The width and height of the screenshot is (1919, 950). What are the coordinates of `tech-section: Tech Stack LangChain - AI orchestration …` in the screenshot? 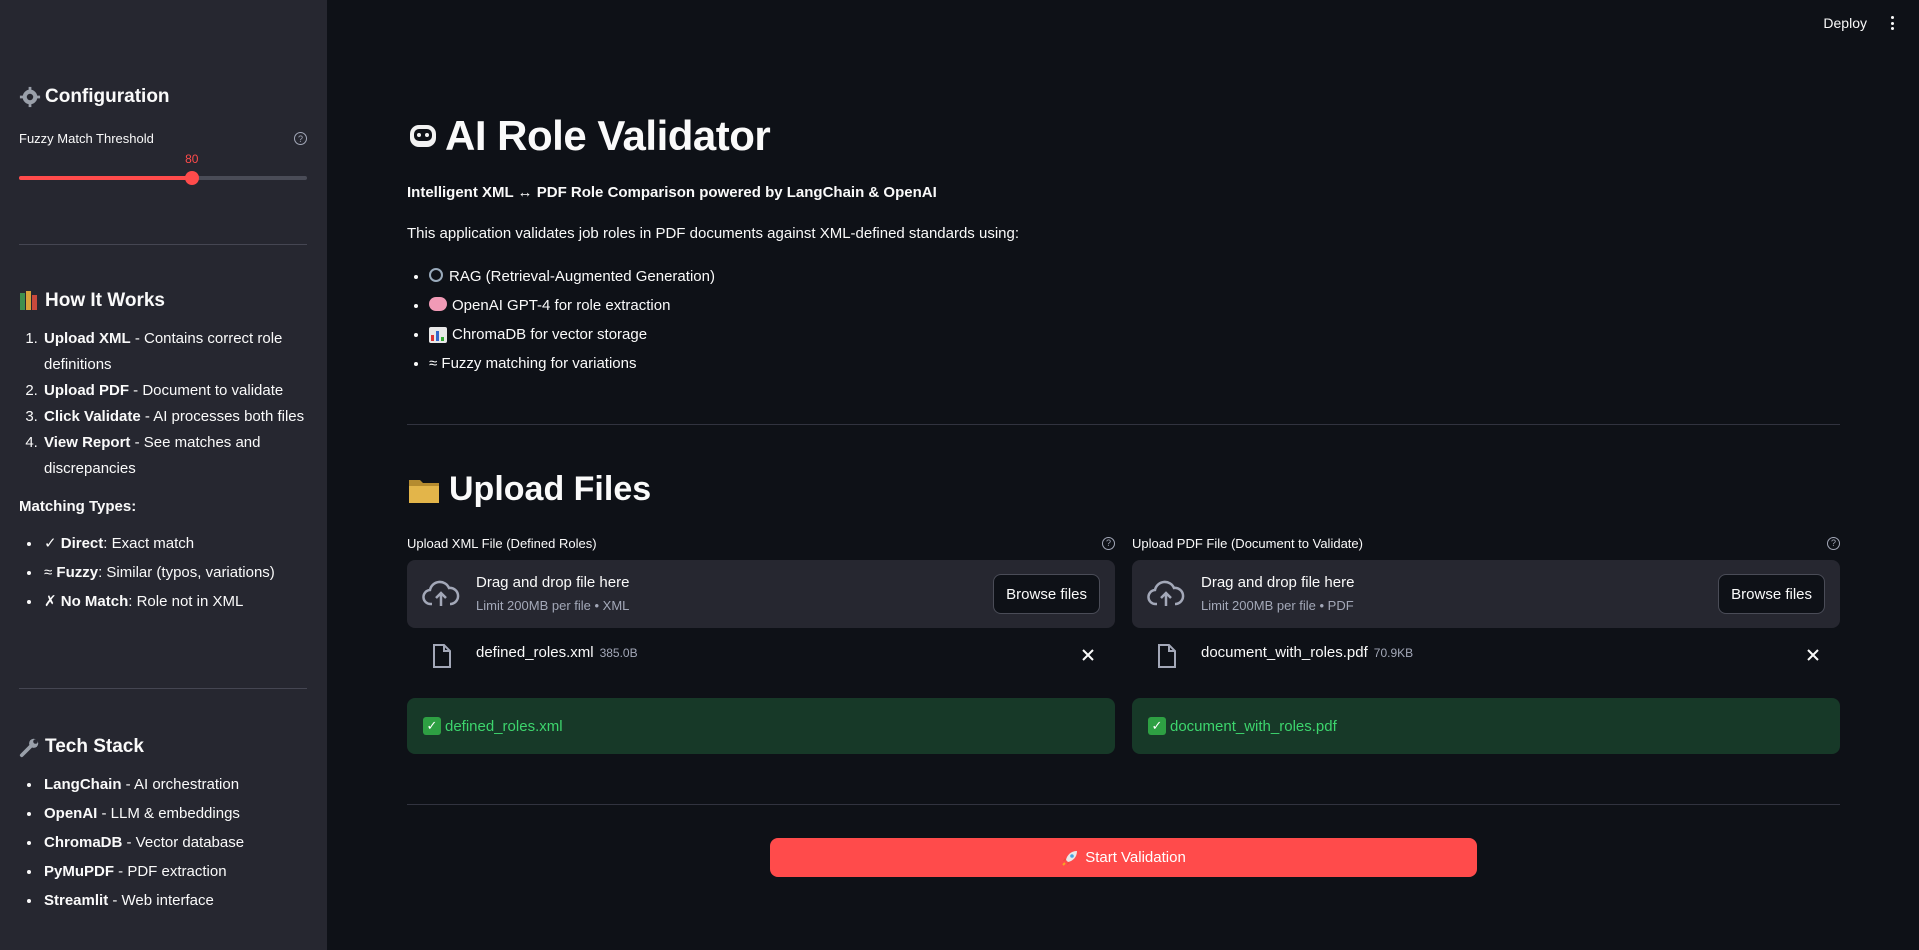 It's located at (163, 825).